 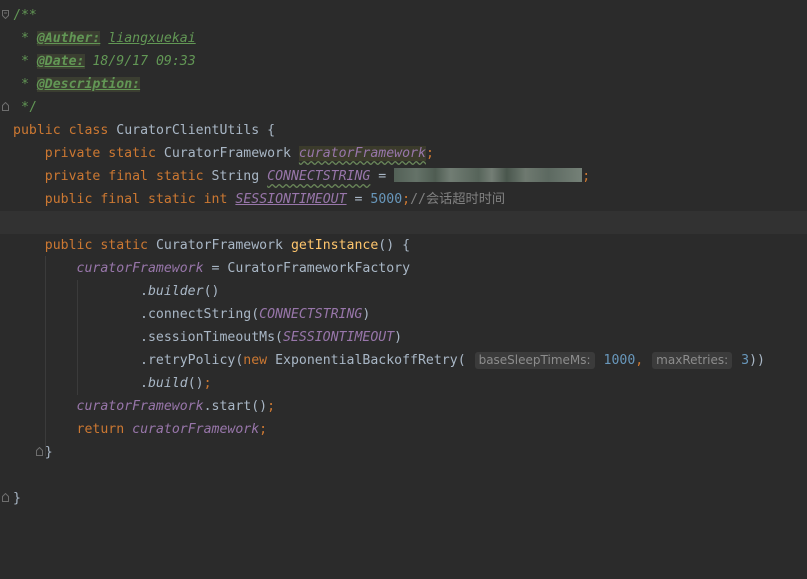 I want to click on code-line: * @Description:, so click(x=403, y=84).